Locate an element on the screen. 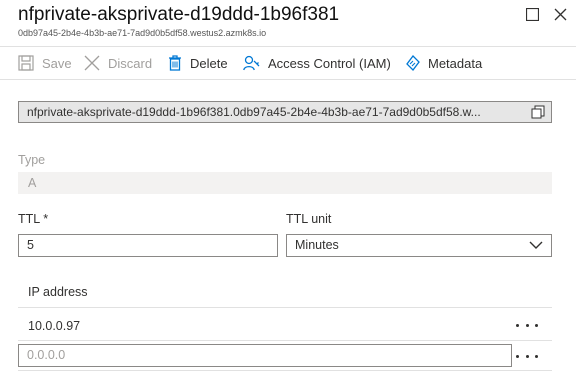  metadata-label: Metadata is located at coordinates (455, 63).